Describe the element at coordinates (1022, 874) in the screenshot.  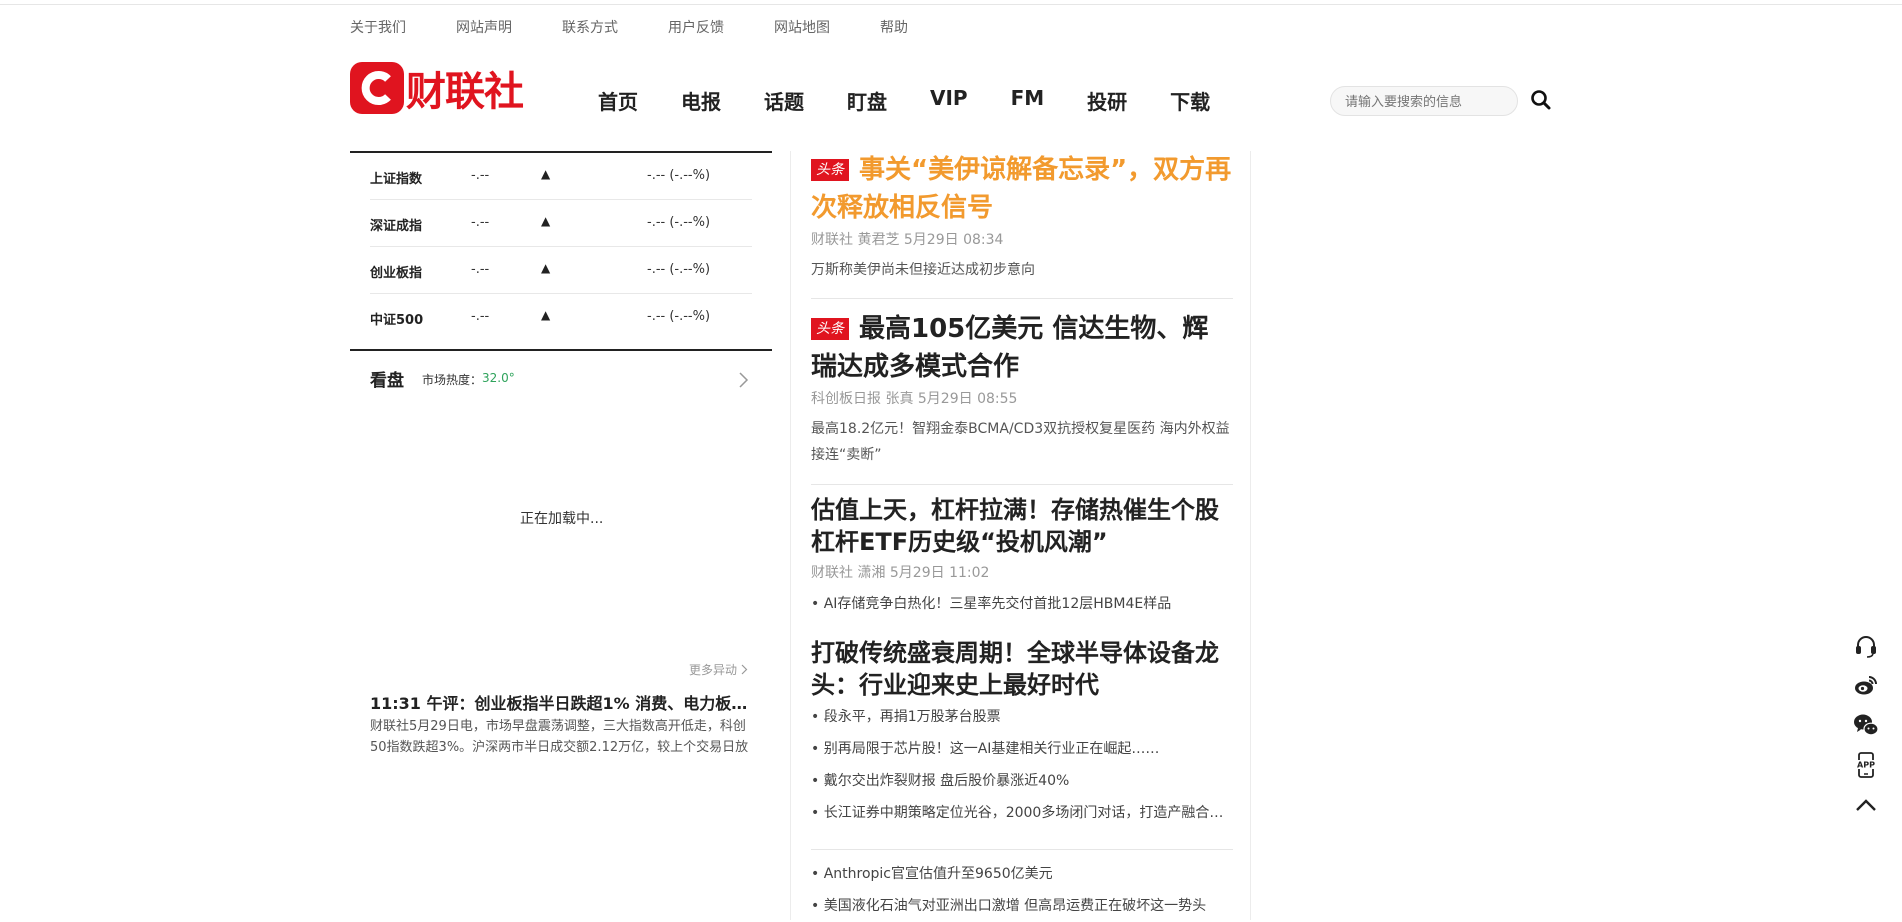
I see `news-link: • Anthropic官宣估值升至9650亿美元` at that location.